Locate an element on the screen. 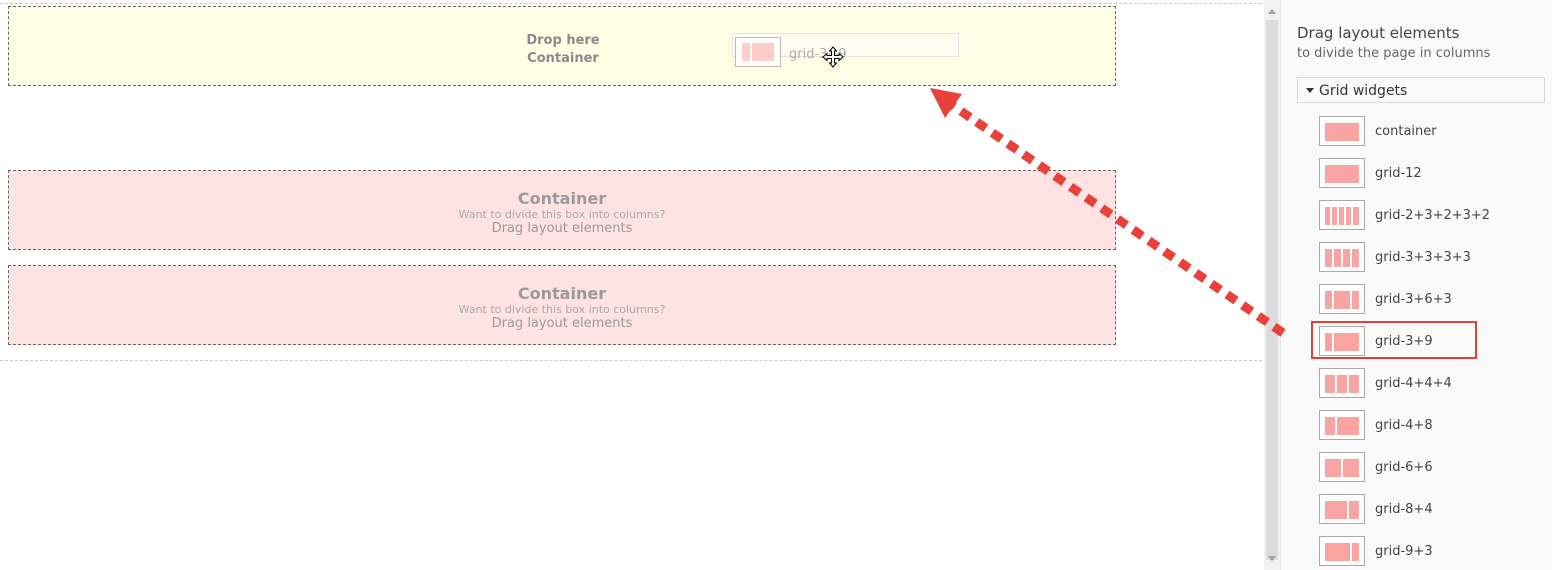 The image size is (1552, 570). layout-grid-9-3-icon is located at coordinates (1342, 551).